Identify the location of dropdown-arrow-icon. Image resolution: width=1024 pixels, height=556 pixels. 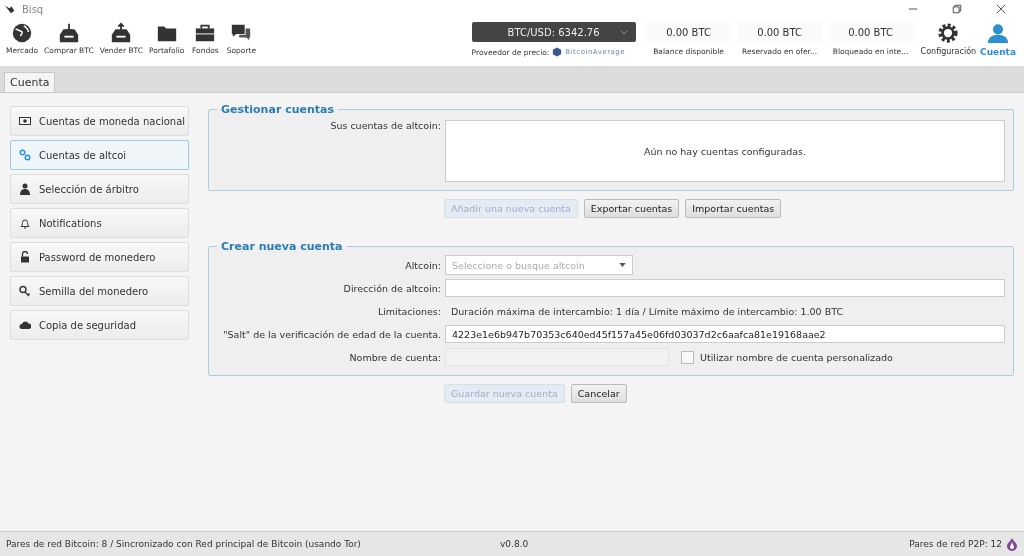
(622, 265).